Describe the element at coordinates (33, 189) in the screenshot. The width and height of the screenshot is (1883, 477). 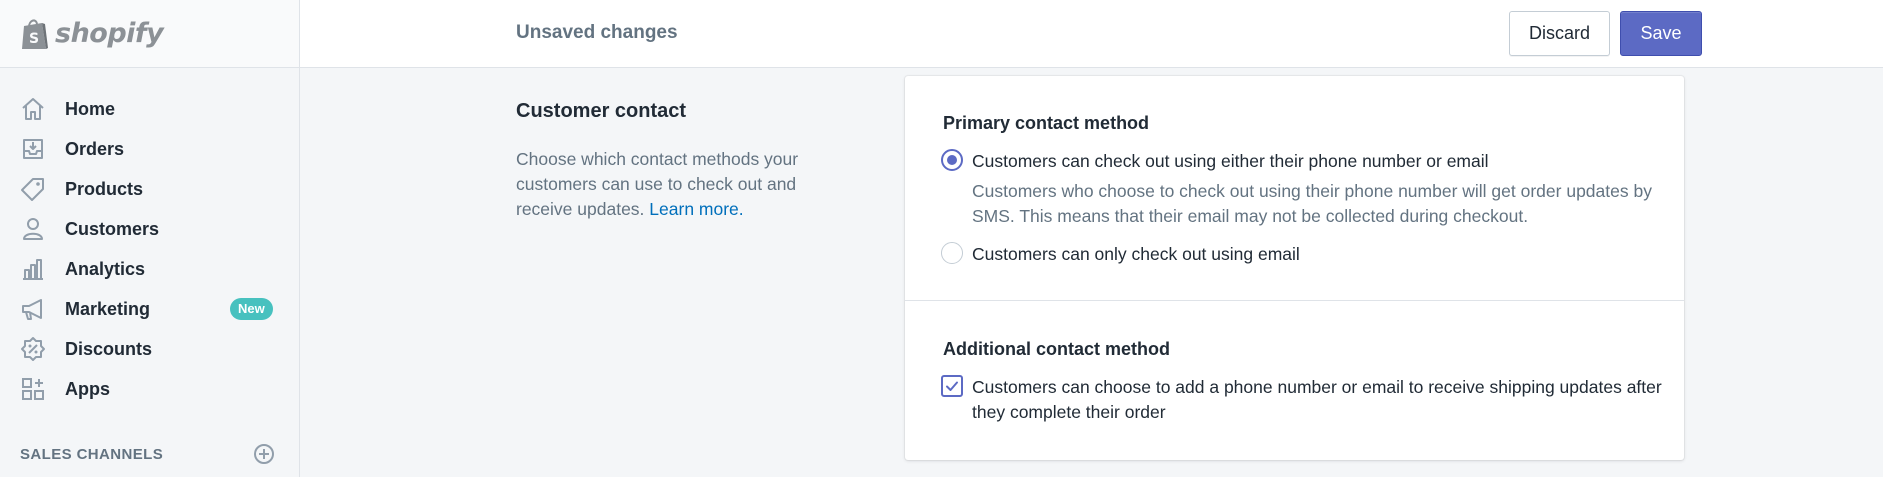
I see `tag-icon` at that location.